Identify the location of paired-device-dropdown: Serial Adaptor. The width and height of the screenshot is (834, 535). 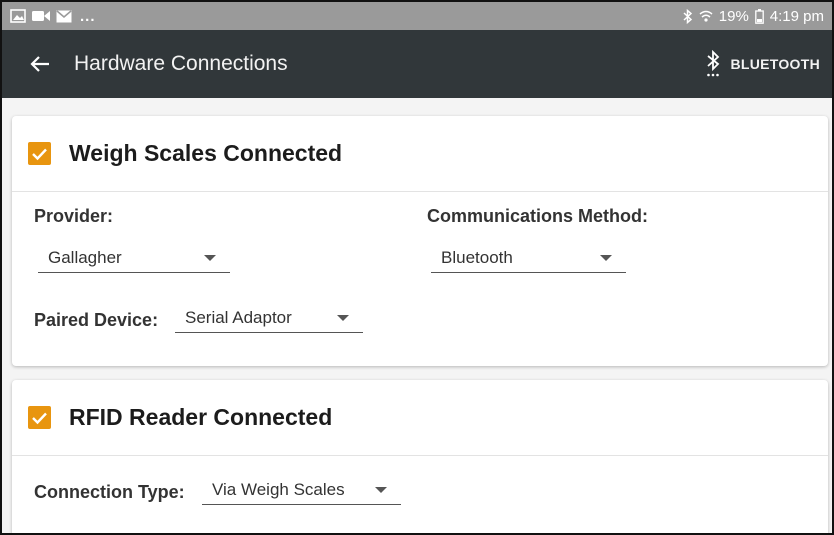
(269, 318).